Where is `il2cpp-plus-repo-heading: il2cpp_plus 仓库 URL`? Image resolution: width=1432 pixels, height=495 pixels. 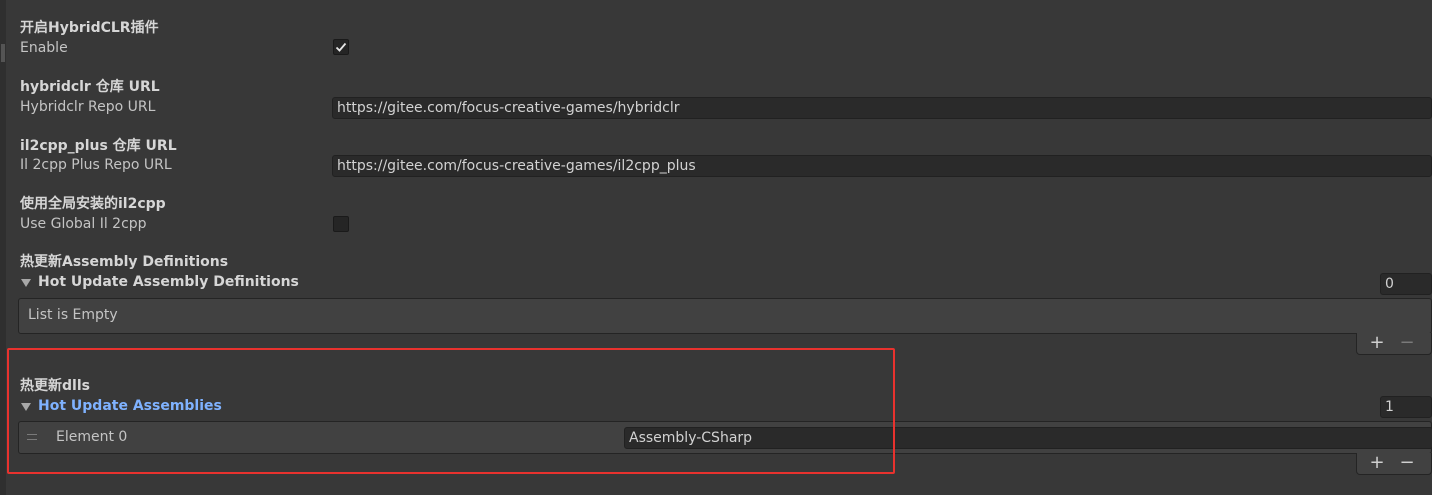
il2cpp-plus-repo-heading: il2cpp_plus 仓库 URL is located at coordinates (98, 146).